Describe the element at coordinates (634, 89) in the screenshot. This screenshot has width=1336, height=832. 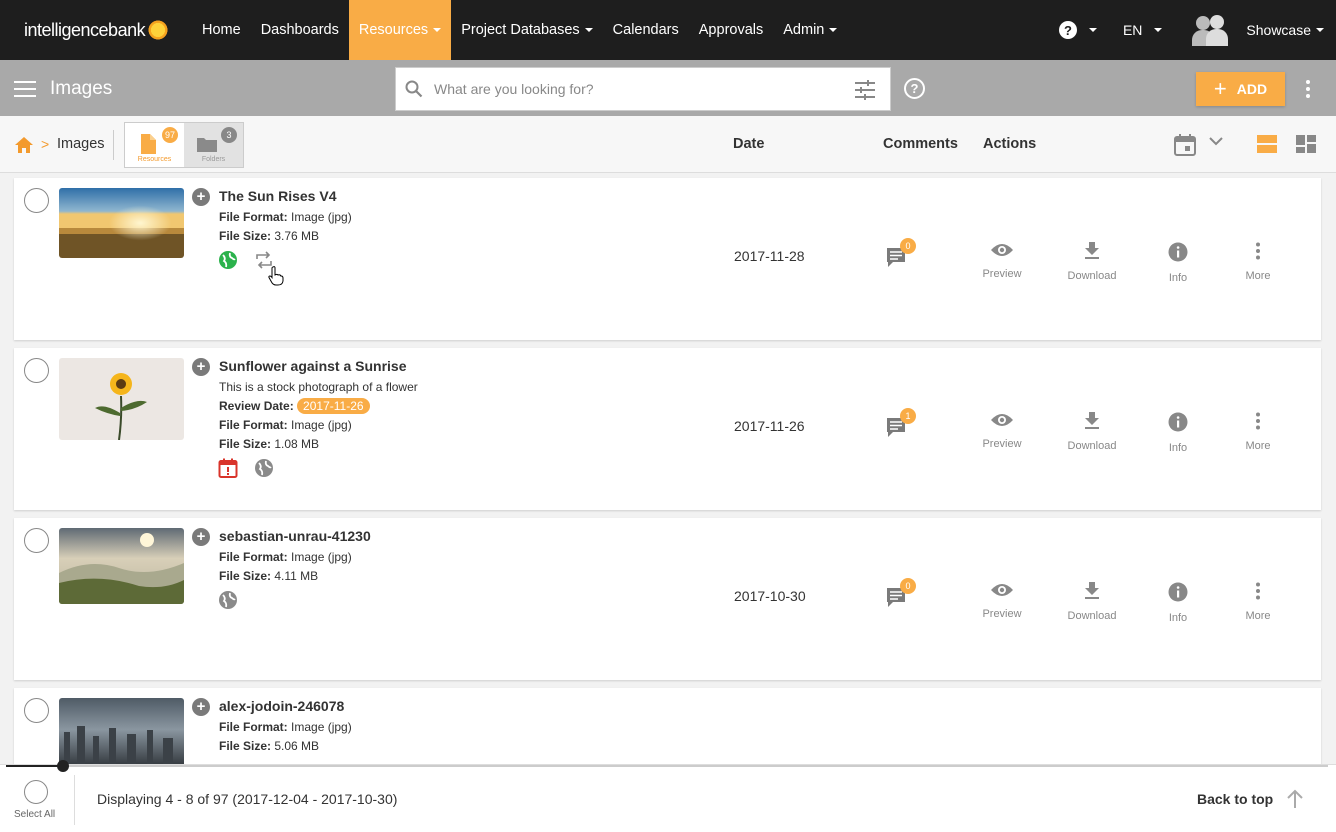
I see `search-input` at that location.